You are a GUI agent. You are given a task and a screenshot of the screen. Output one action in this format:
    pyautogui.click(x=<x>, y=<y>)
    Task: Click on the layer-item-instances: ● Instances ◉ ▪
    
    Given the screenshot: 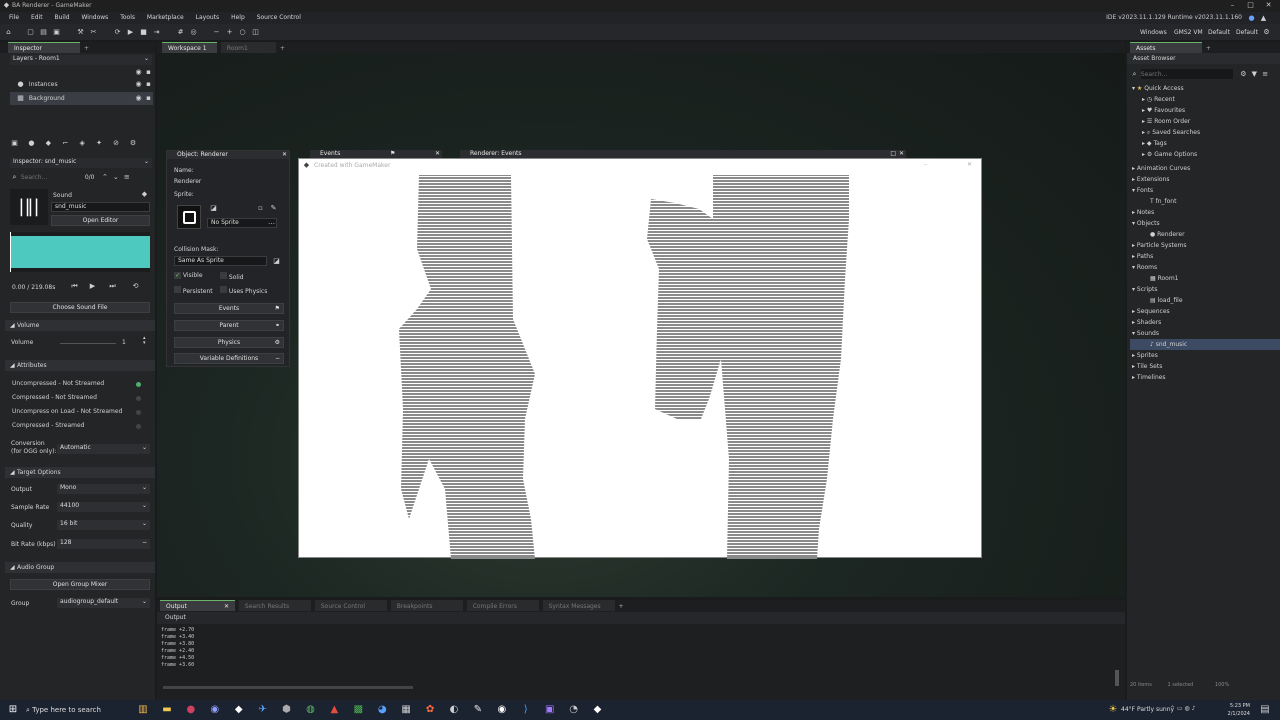 What is the action you would take?
    pyautogui.click(x=81, y=84)
    